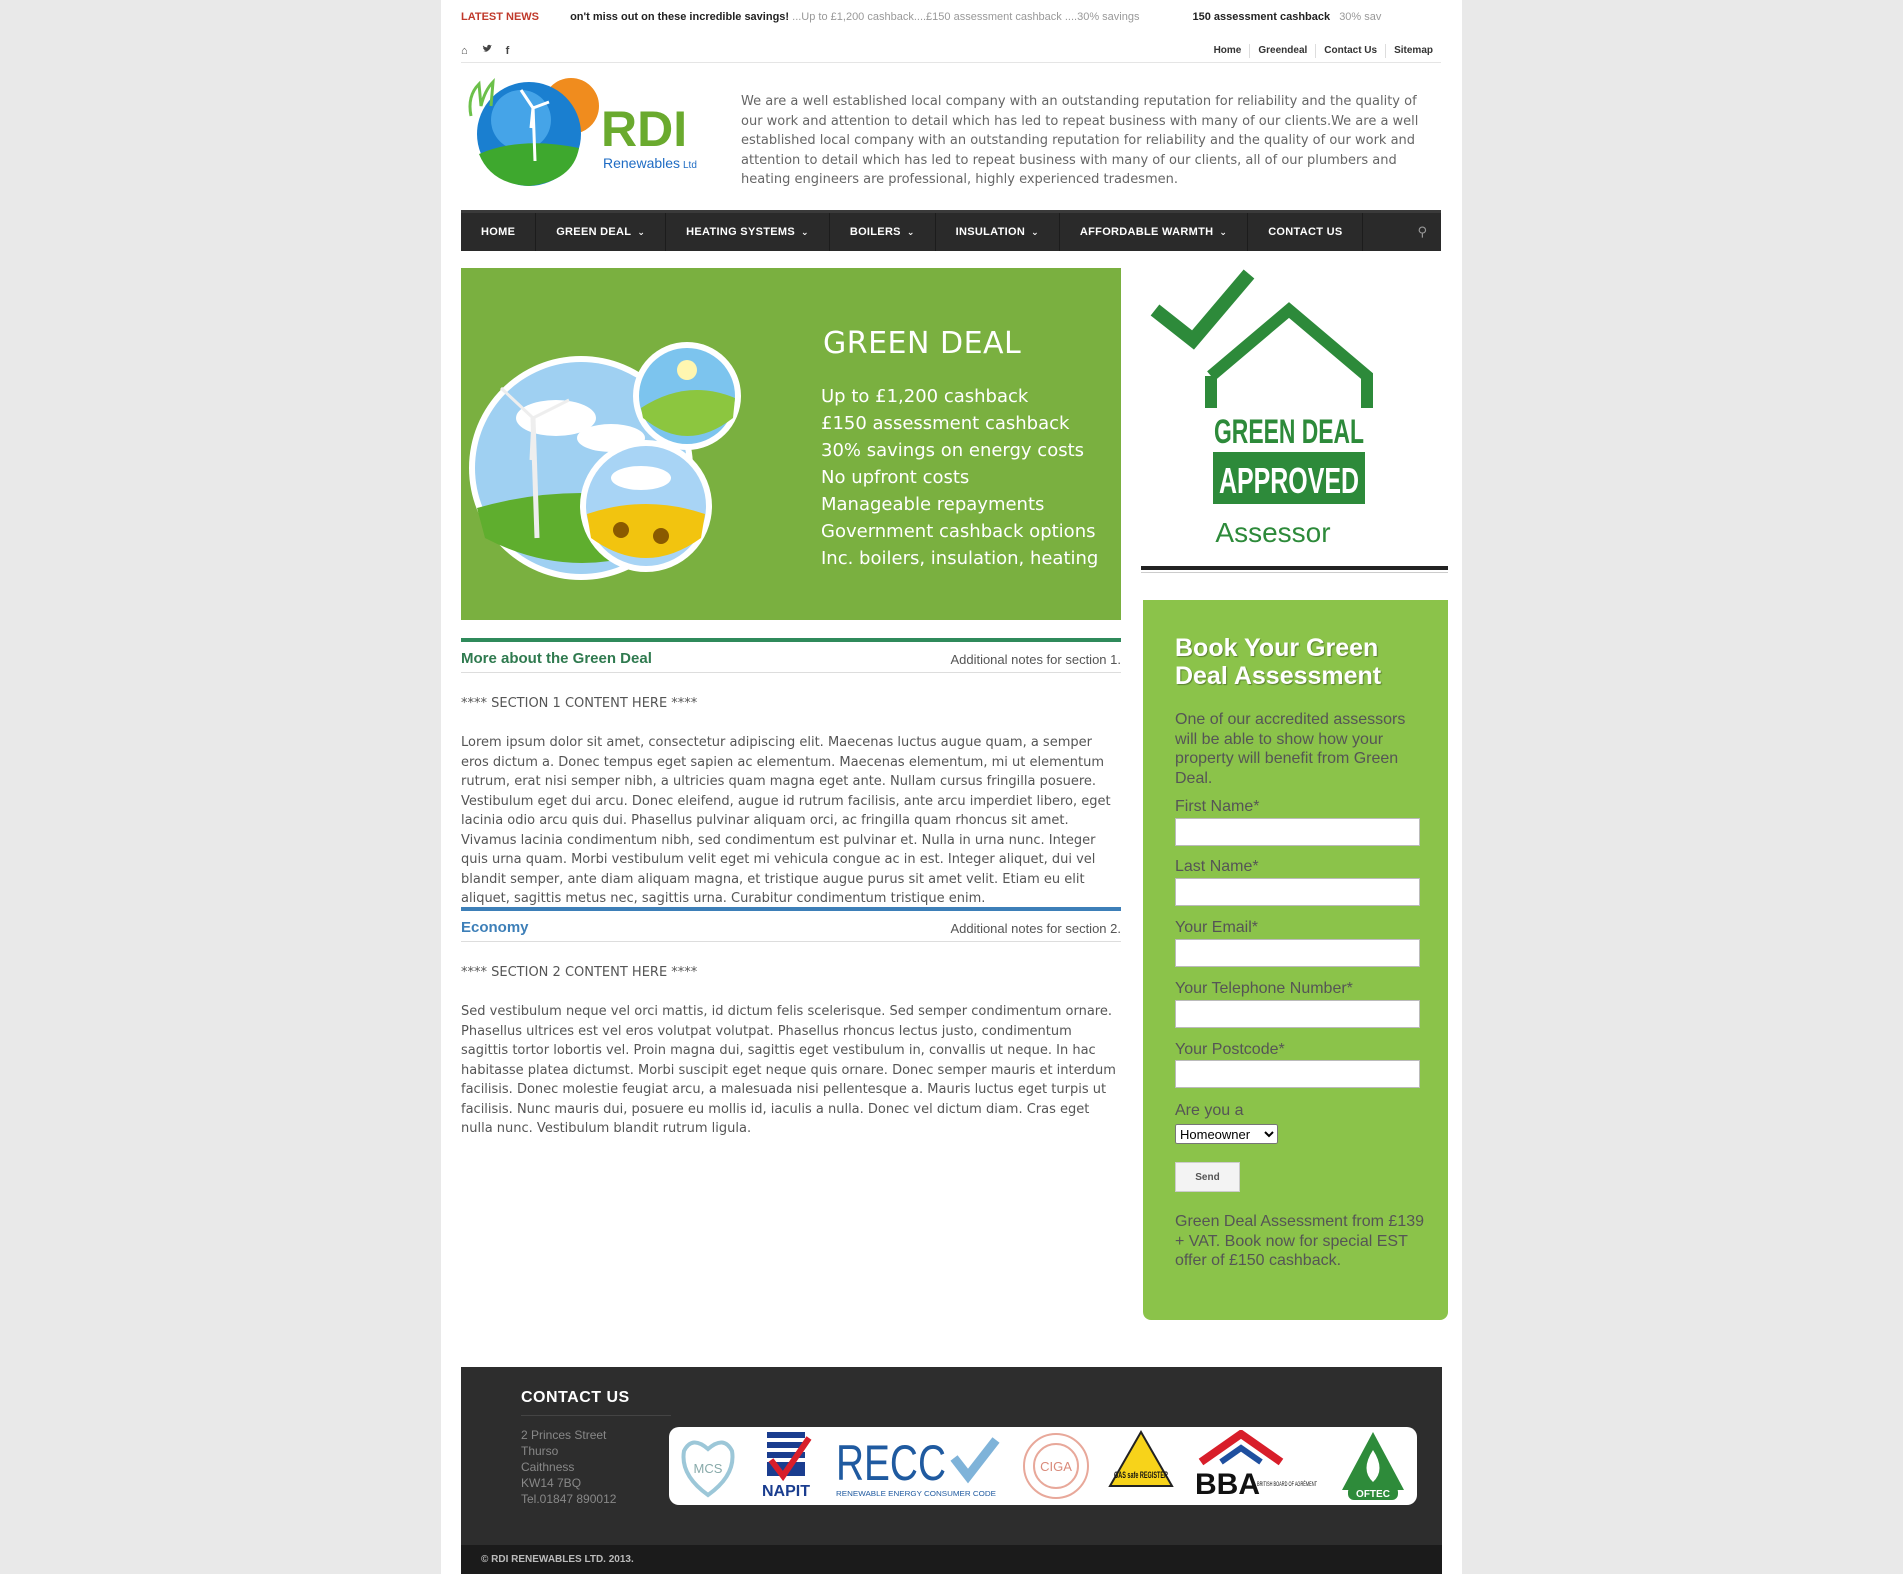 This screenshot has width=1903, height=1574. What do you see at coordinates (953, 450) in the screenshot?
I see `banner-point: 30% savings on energy costs` at bounding box center [953, 450].